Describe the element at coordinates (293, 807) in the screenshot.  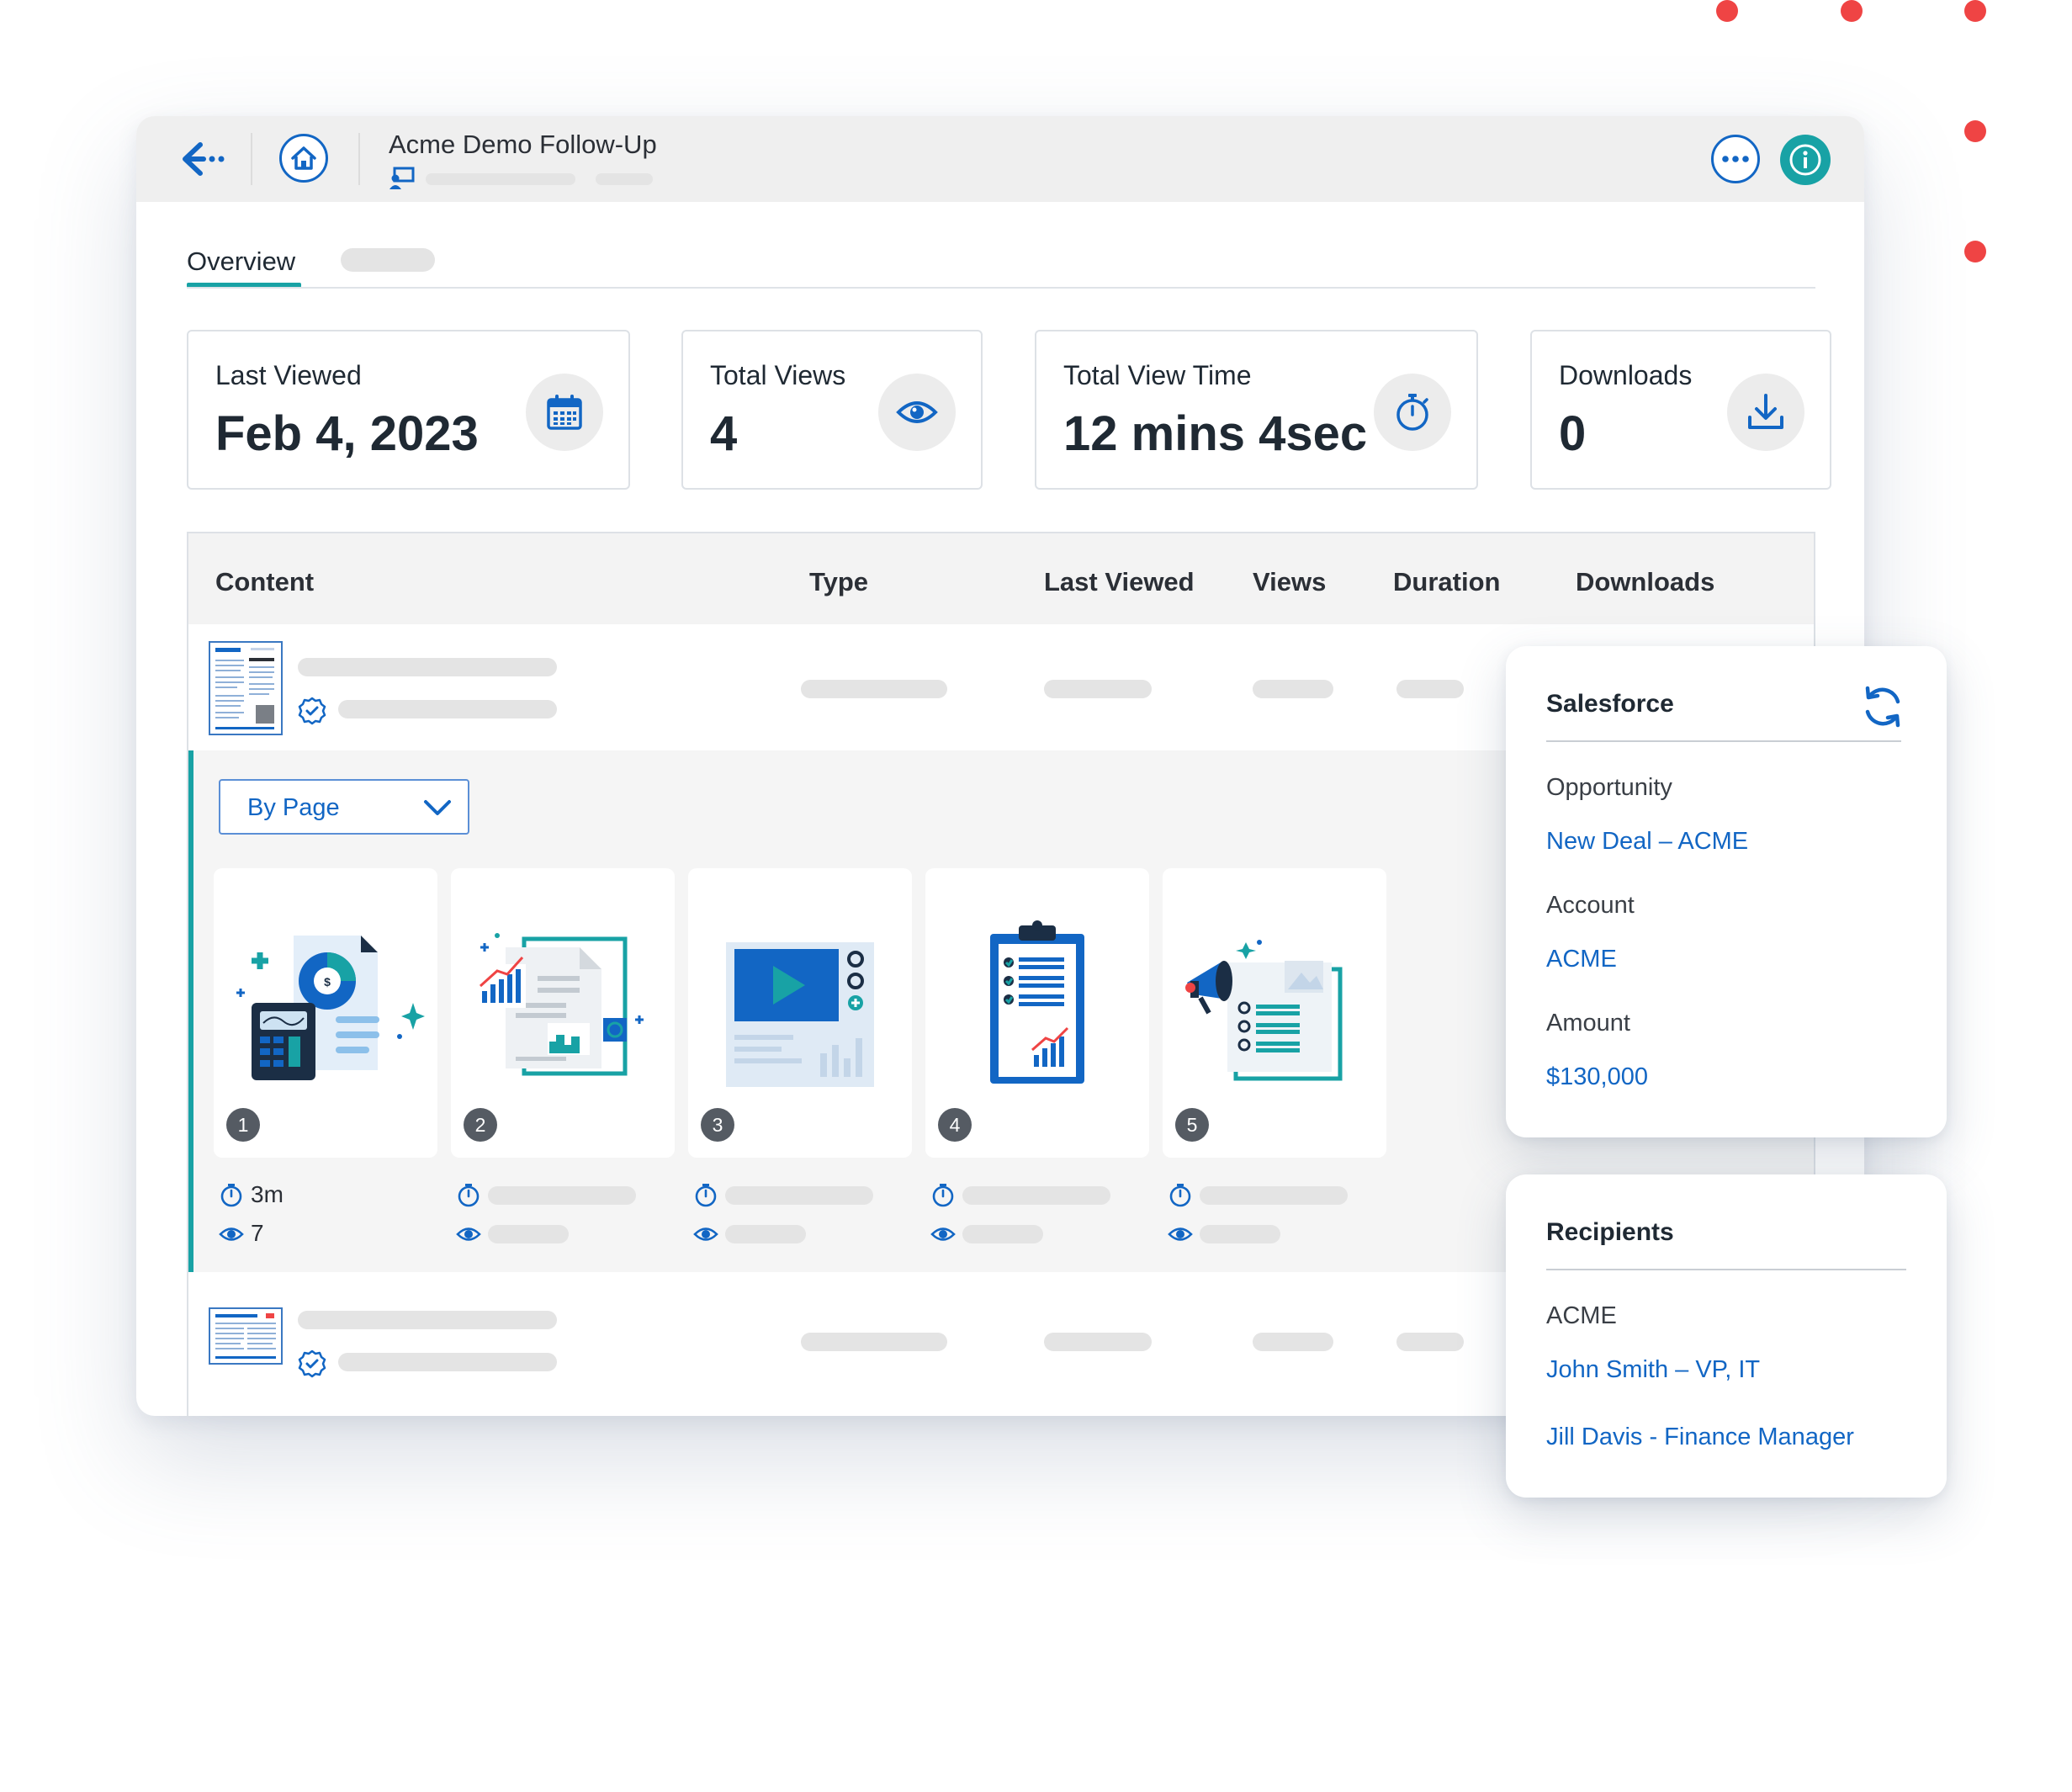
I see `breakdown-select-value: By Page` at that location.